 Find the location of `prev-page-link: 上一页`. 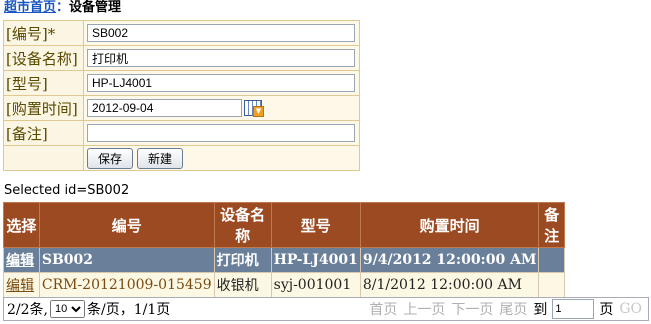

prev-page-link: 上一页 is located at coordinates (424, 309).